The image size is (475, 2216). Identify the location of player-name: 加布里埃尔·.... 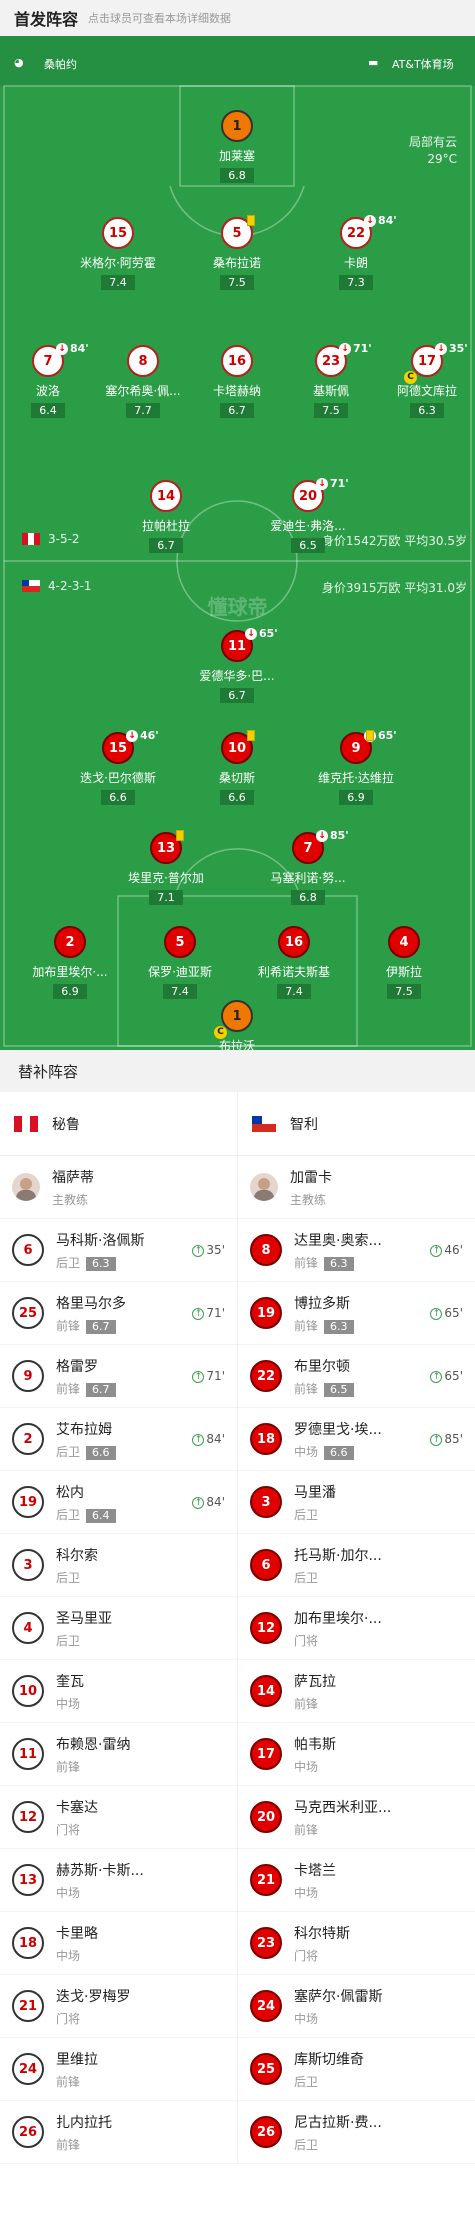
(70, 972).